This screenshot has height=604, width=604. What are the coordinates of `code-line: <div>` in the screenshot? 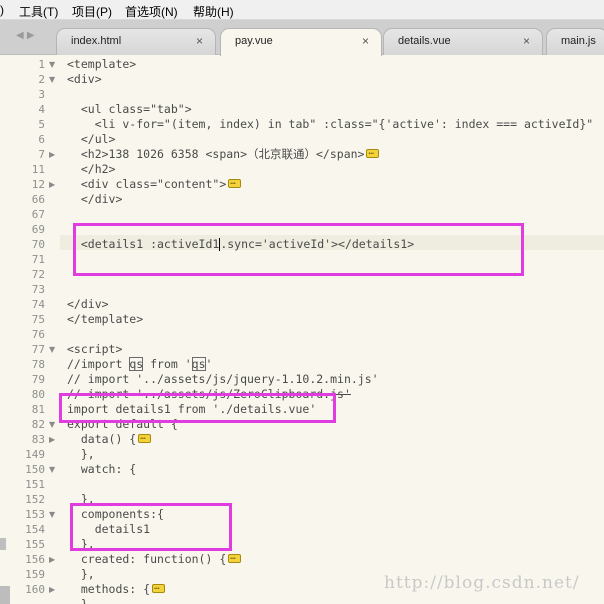 It's located at (84, 79).